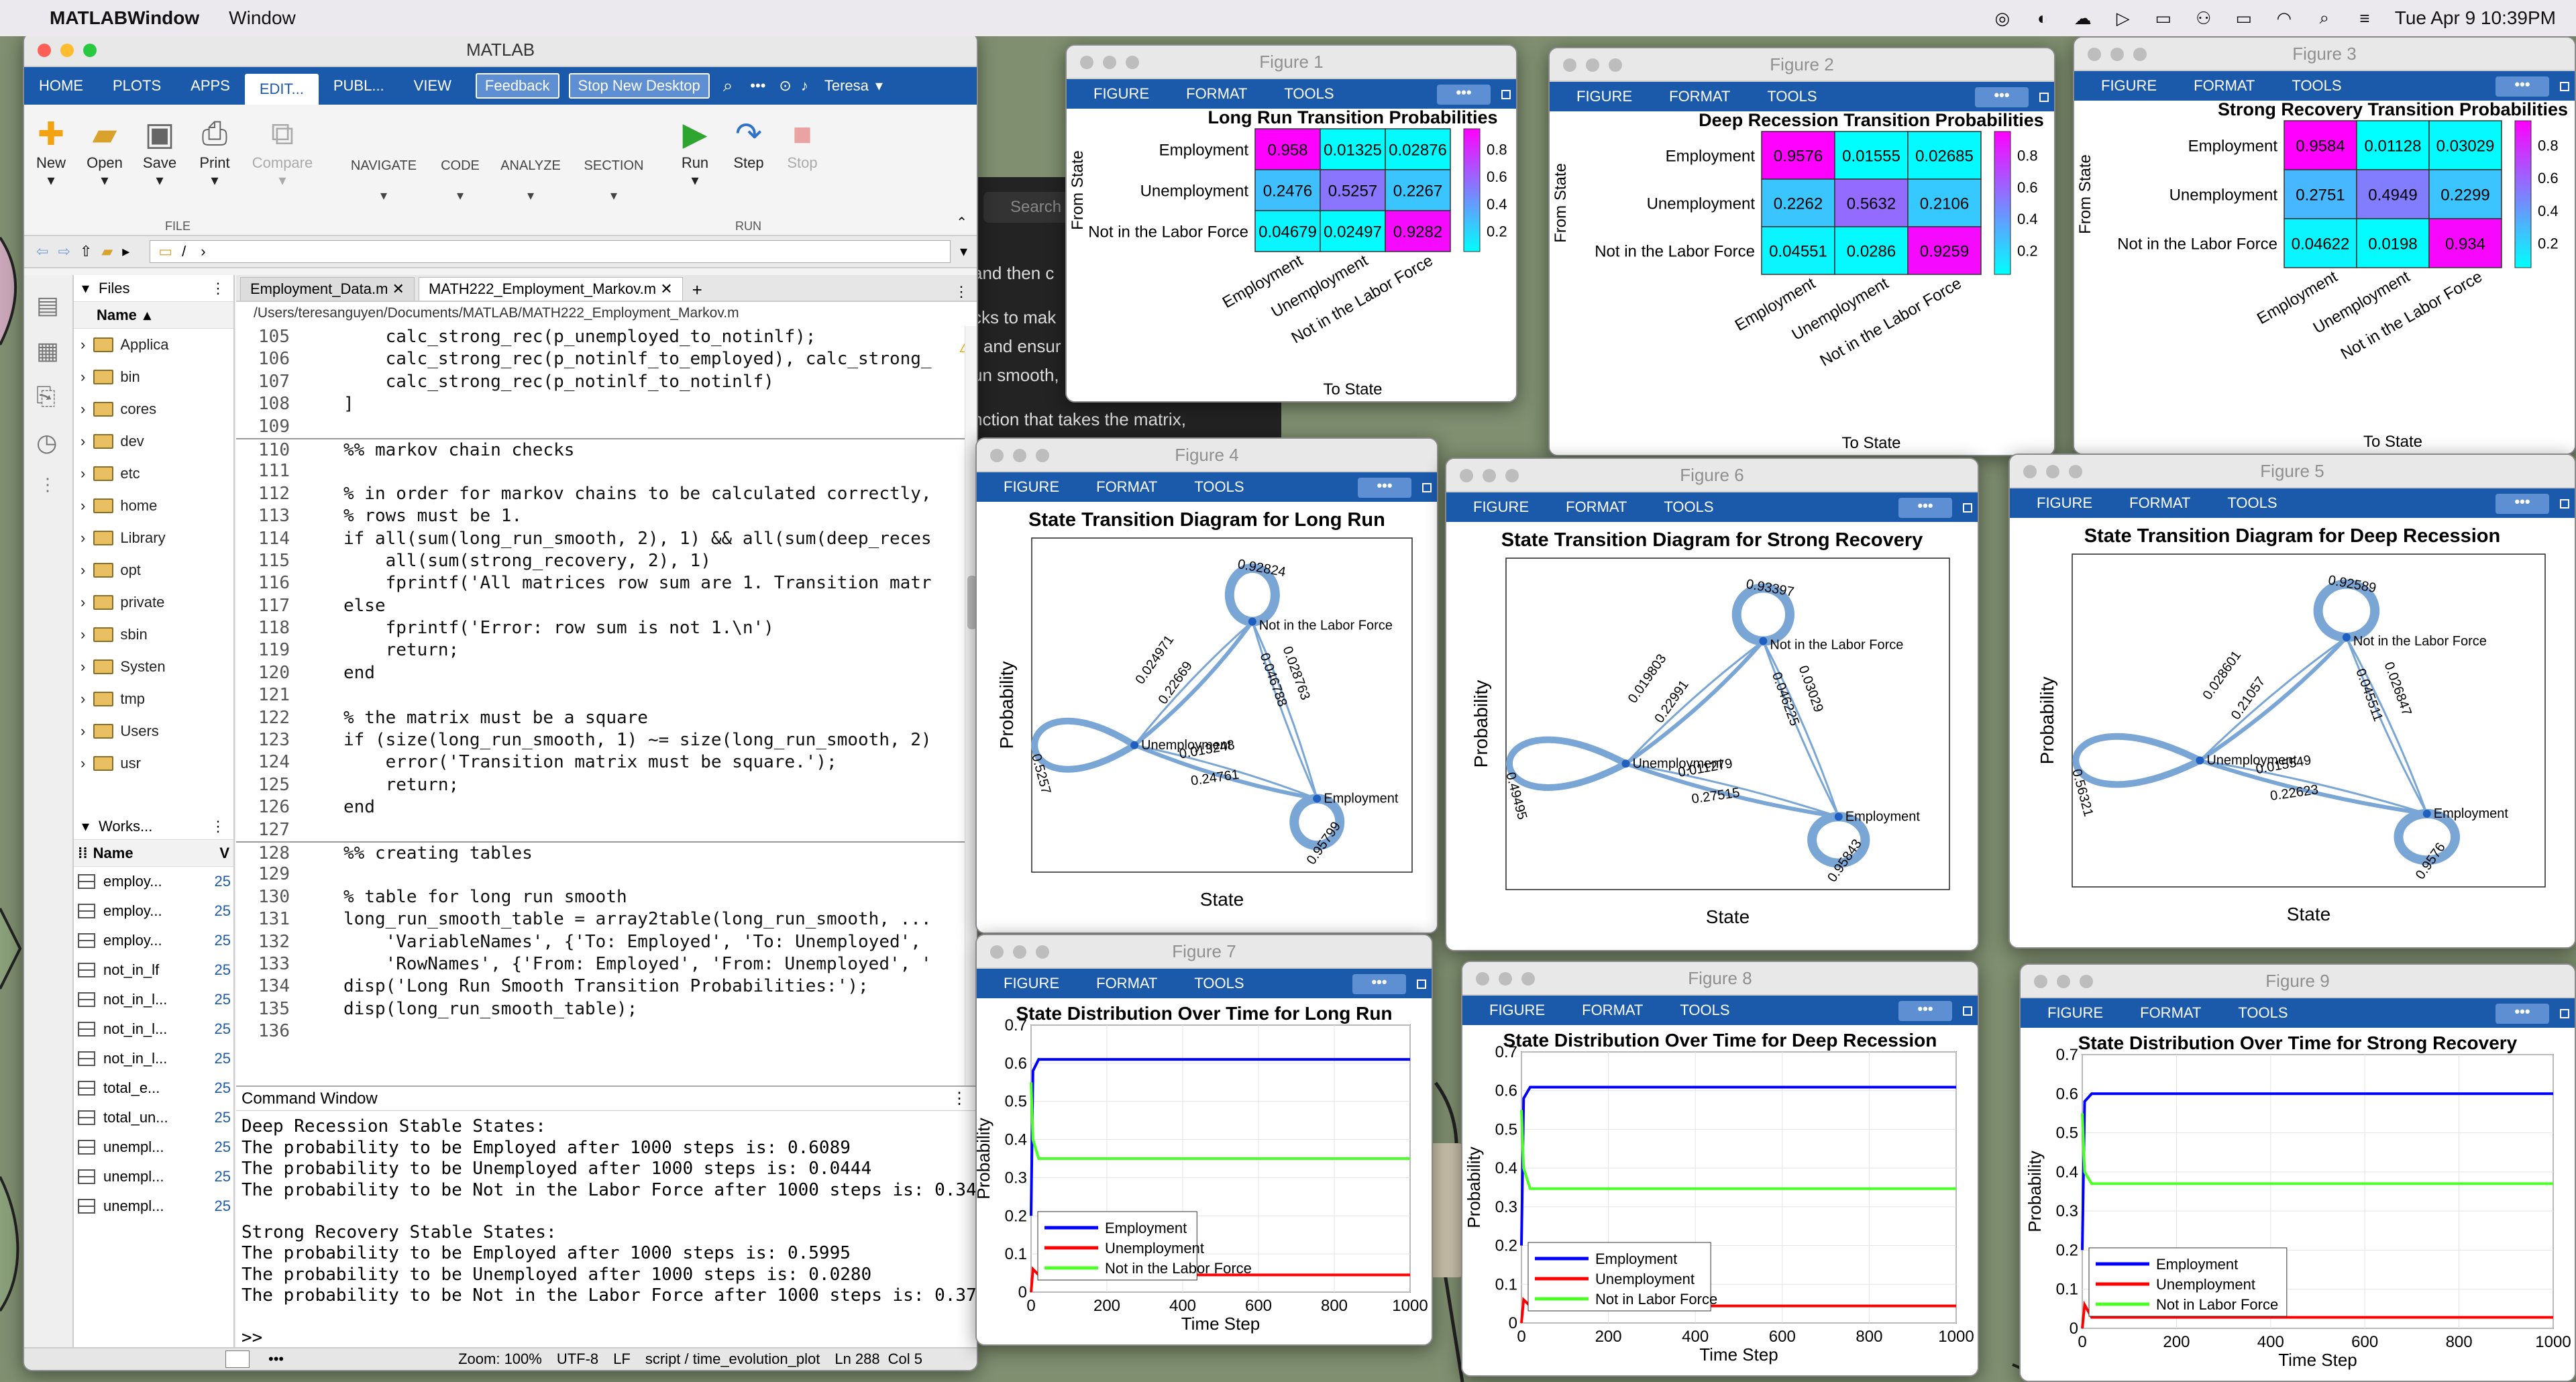 This screenshot has height=1382, width=2576. I want to click on compare-button: ⧉ Compare ▾, so click(282, 151).